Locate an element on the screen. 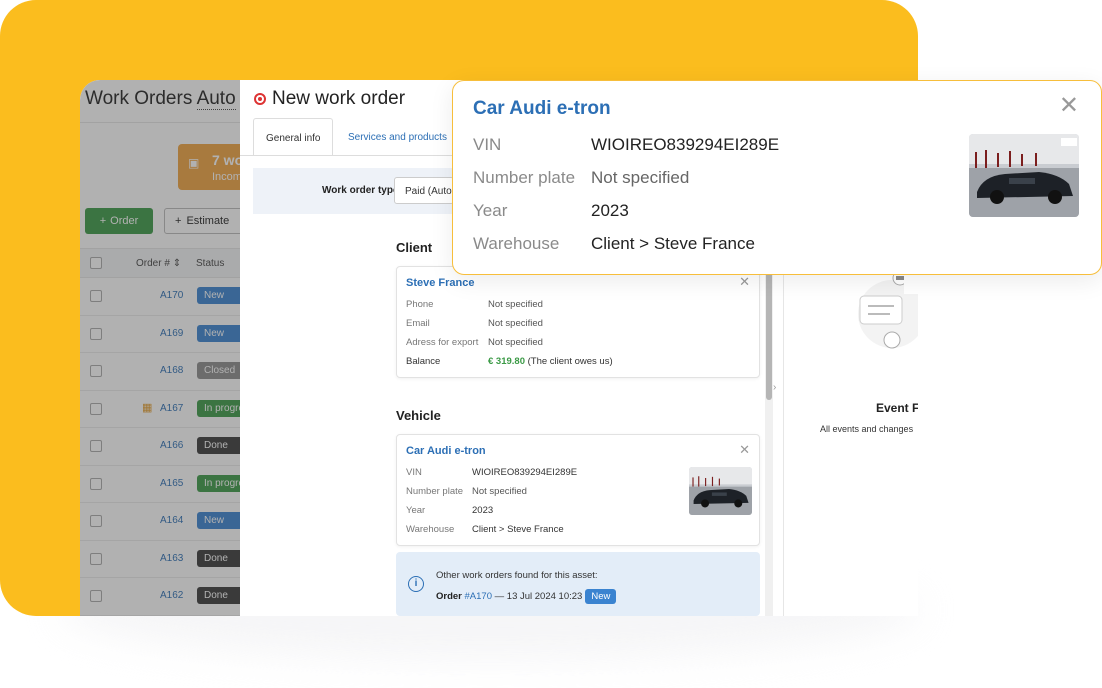 The width and height of the screenshot is (1102, 688). email-value: Not specified is located at coordinates (515, 323).